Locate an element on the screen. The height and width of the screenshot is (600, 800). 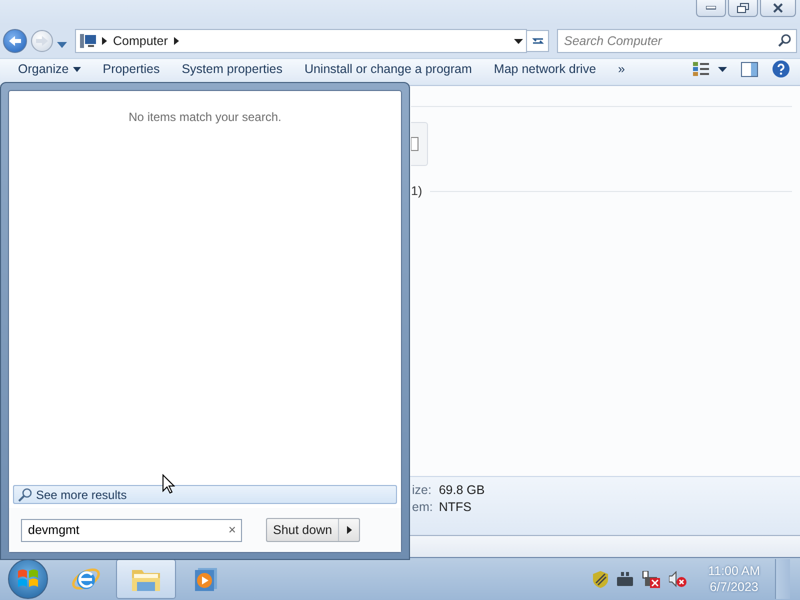
more-commands-button: » is located at coordinates (621, 69).